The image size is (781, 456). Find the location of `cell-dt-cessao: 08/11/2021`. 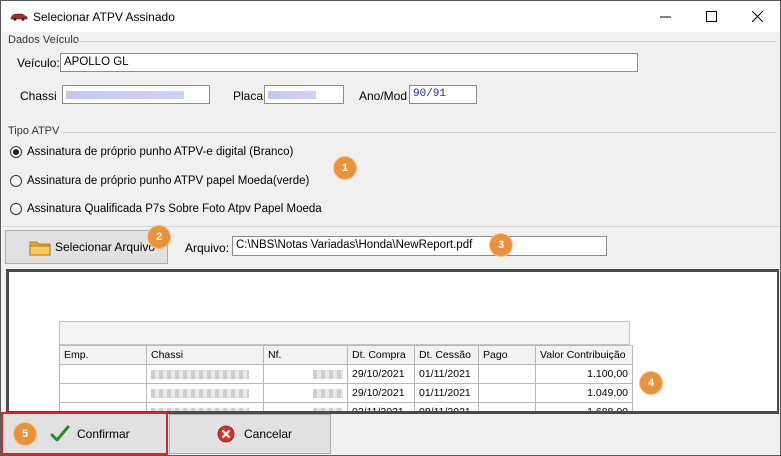

cell-dt-cessao: 08/11/2021 is located at coordinates (446, 406).